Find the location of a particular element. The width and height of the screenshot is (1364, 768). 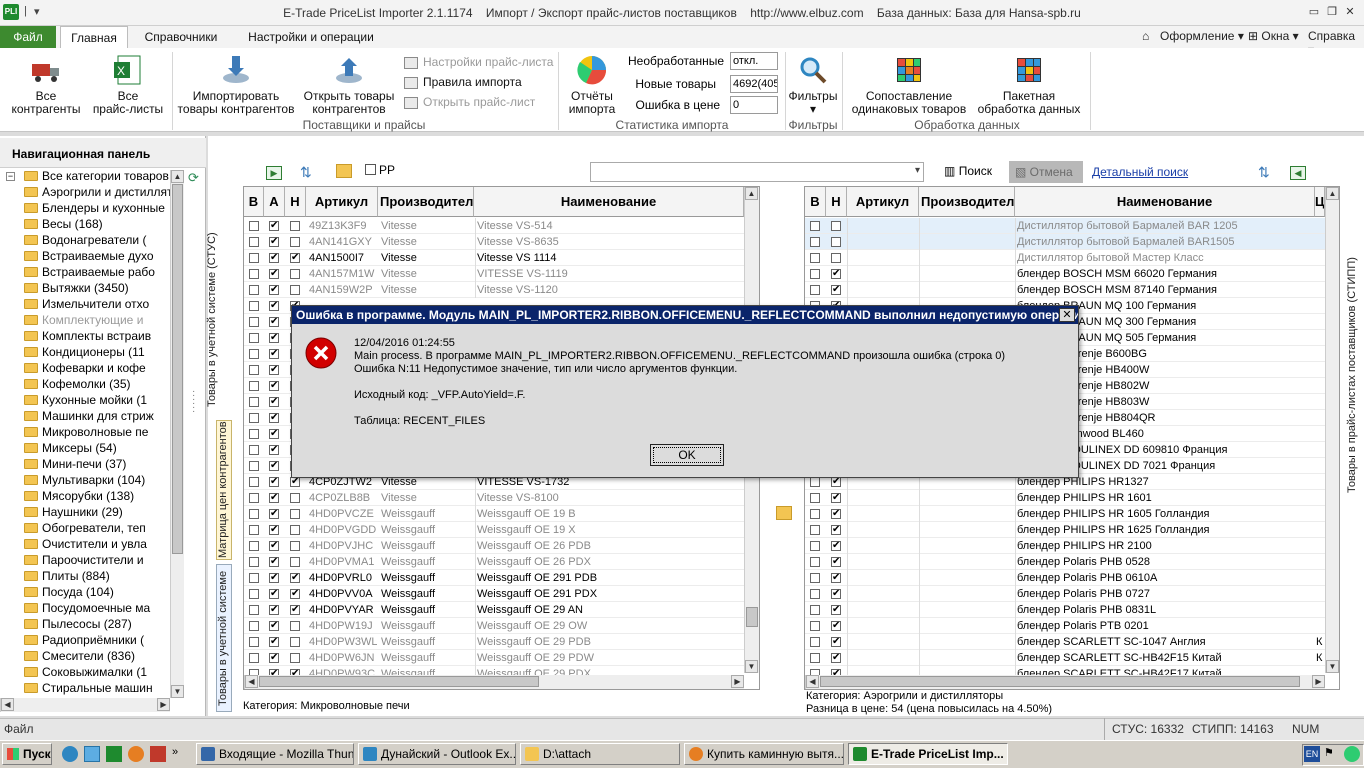

desktop-icon is located at coordinates (92, 754).